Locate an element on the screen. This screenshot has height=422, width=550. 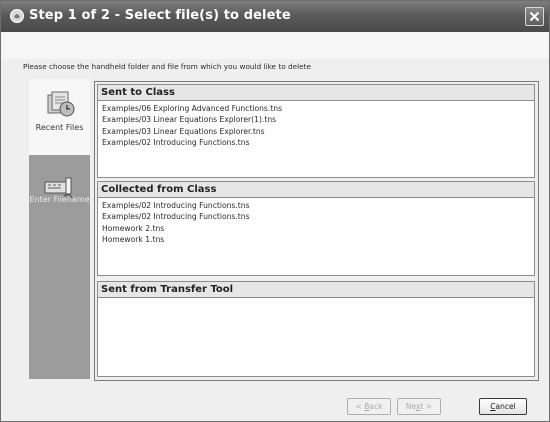
sidebar-item-recent-files: Recent Files is located at coordinates (59, 117).